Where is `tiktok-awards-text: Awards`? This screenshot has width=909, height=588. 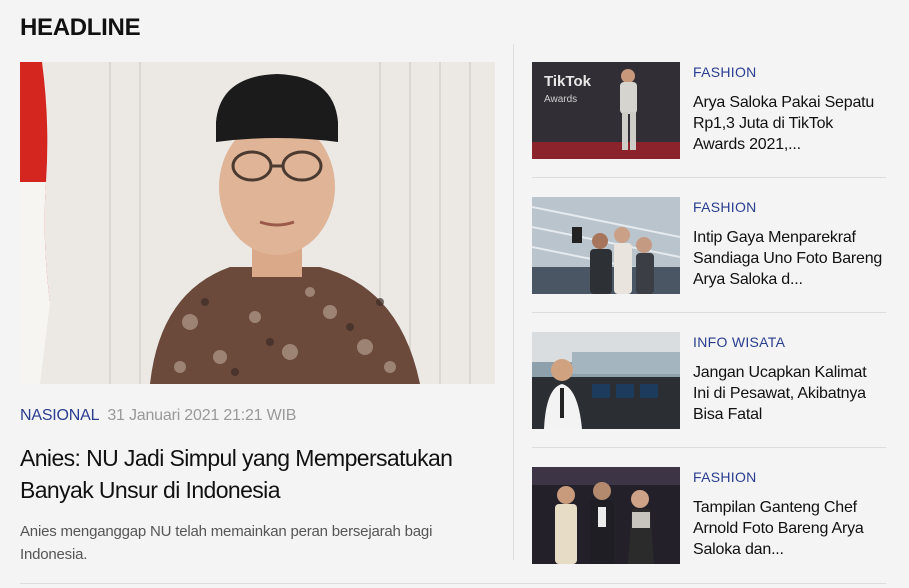
tiktok-awards-text: Awards is located at coordinates (560, 99).